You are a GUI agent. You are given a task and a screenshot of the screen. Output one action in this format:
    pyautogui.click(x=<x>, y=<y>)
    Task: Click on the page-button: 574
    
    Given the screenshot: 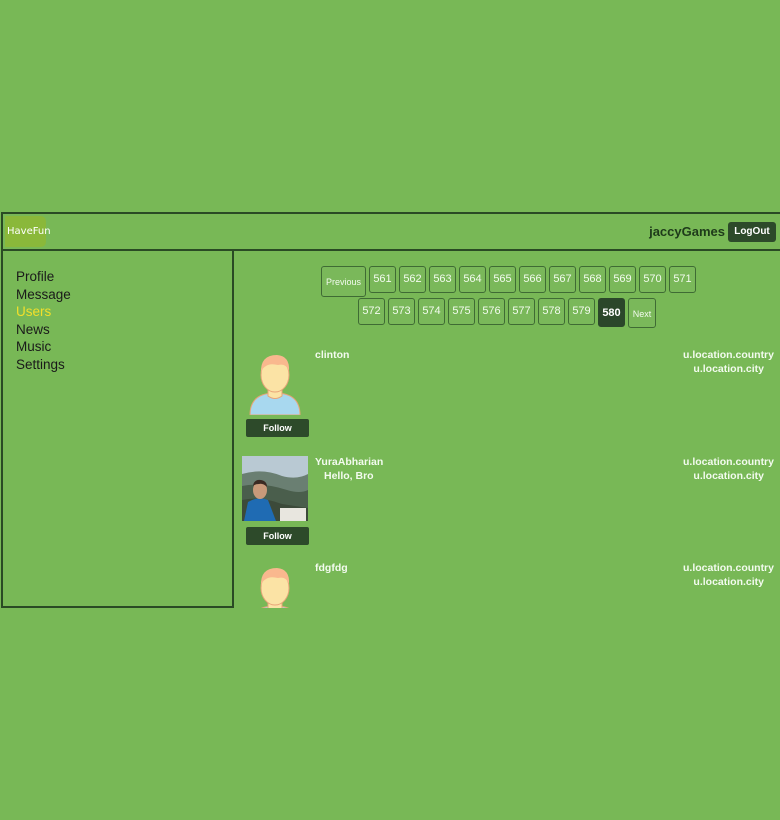 What is the action you would take?
    pyautogui.click(x=431, y=311)
    